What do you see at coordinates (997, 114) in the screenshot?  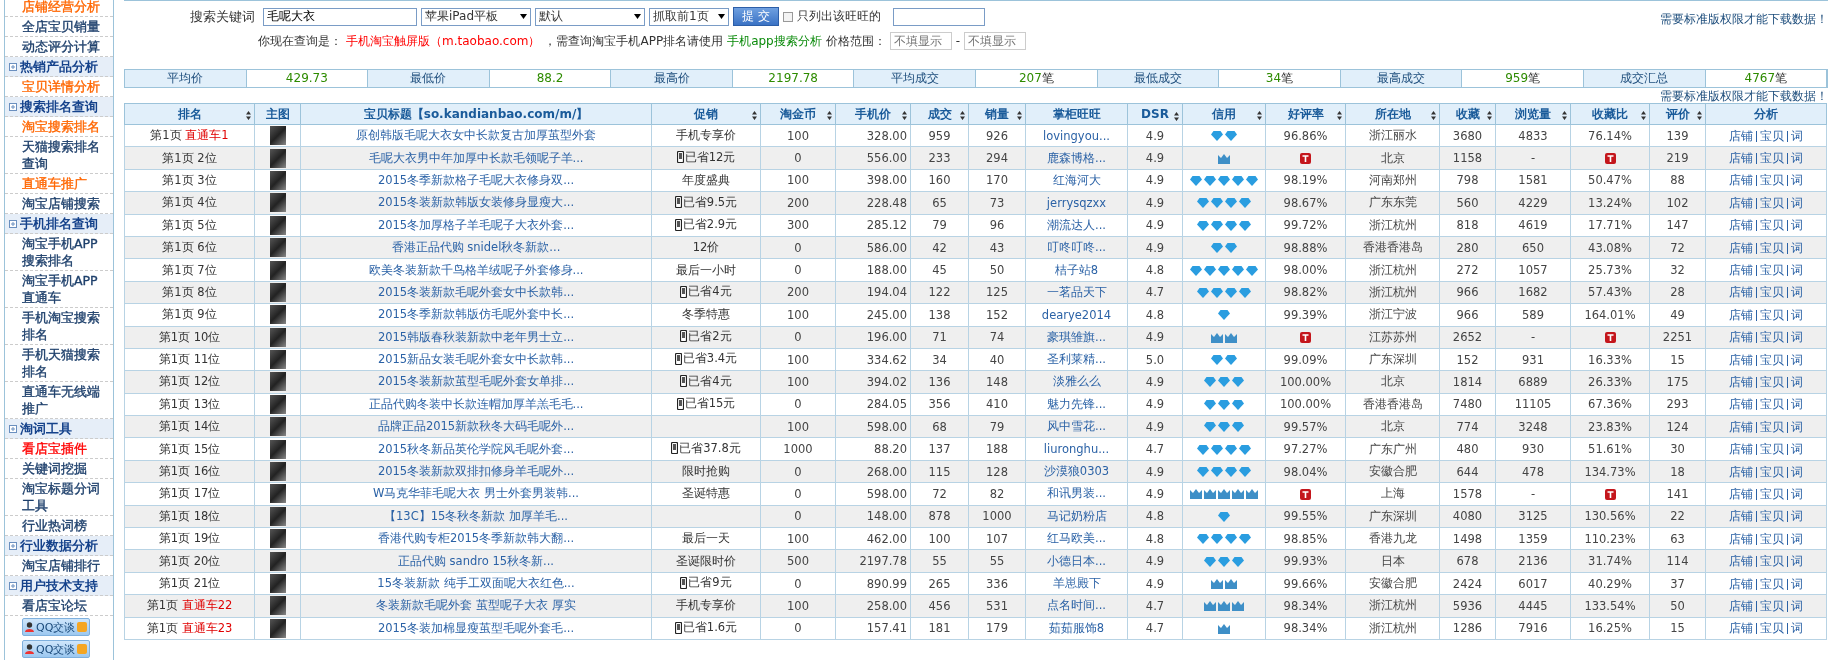 I see `column-header: 销量` at bounding box center [997, 114].